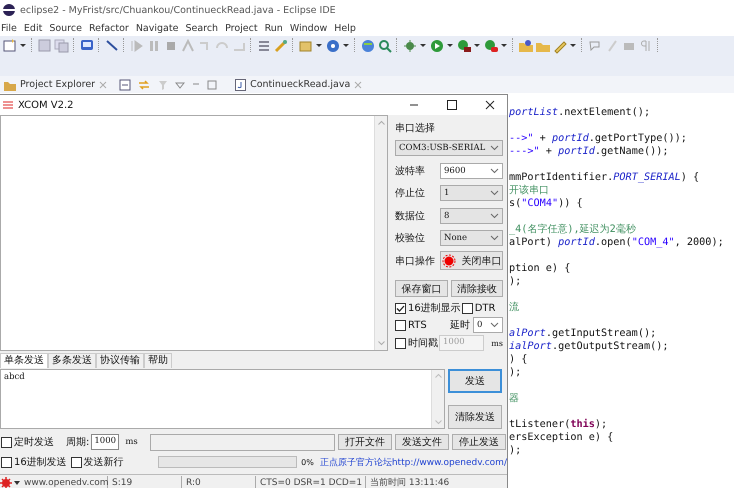 This screenshot has width=734, height=488. Describe the element at coordinates (514, 398) in the screenshot. I see `code-line: 器` at that location.